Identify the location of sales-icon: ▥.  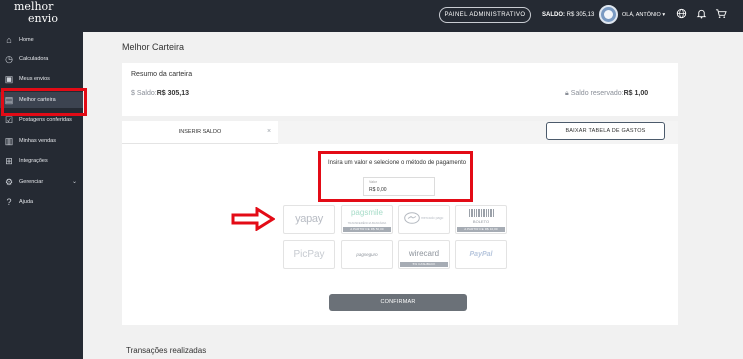
(9, 141).